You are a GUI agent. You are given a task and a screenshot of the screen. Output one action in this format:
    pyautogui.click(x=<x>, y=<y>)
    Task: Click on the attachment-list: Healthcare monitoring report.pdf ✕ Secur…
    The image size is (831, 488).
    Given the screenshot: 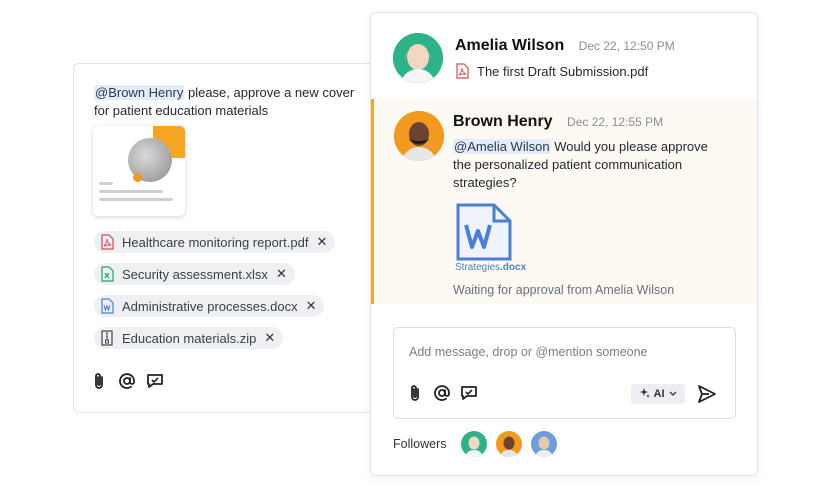 What is the action you would take?
    pyautogui.click(x=215, y=295)
    